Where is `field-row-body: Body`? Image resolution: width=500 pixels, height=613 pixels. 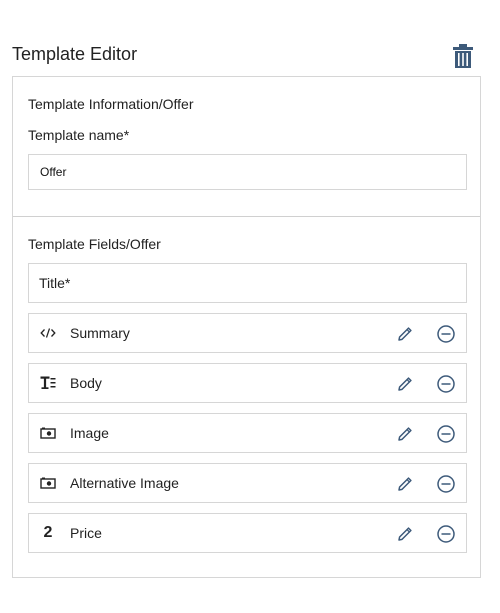 field-row-body: Body is located at coordinates (247, 383).